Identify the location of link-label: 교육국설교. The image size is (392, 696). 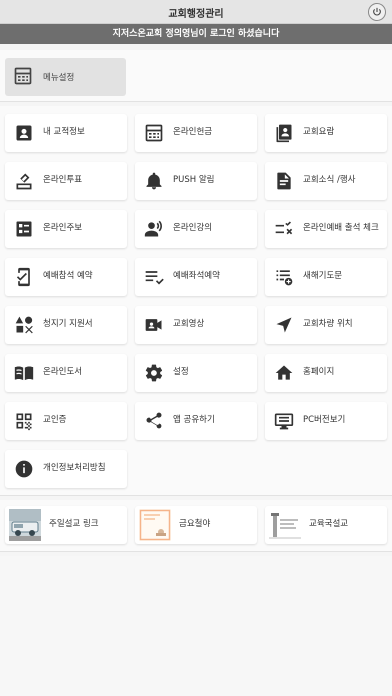
(329, 524).